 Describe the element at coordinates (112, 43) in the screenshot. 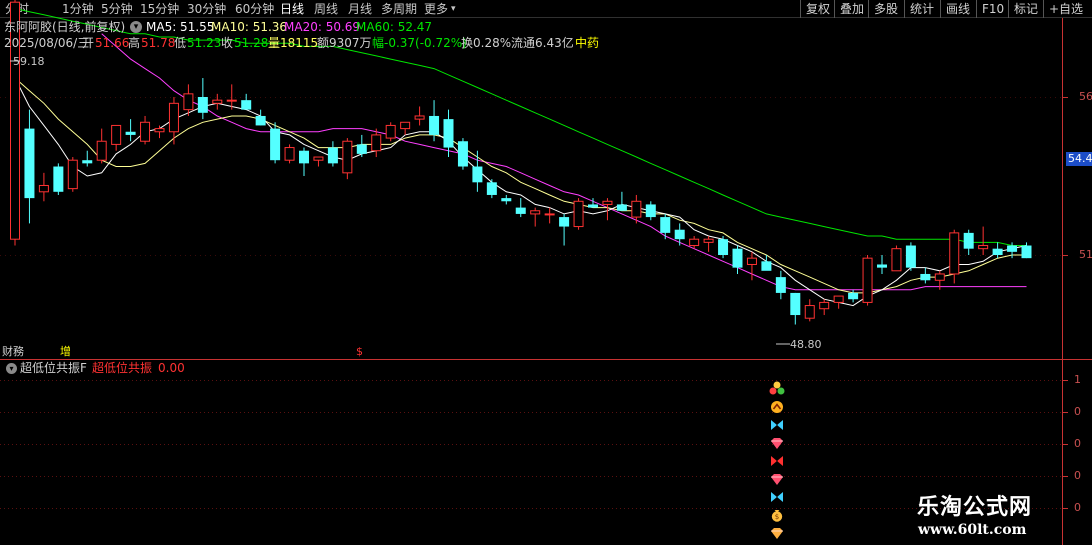

I see `open-value: 51.66` at that location.